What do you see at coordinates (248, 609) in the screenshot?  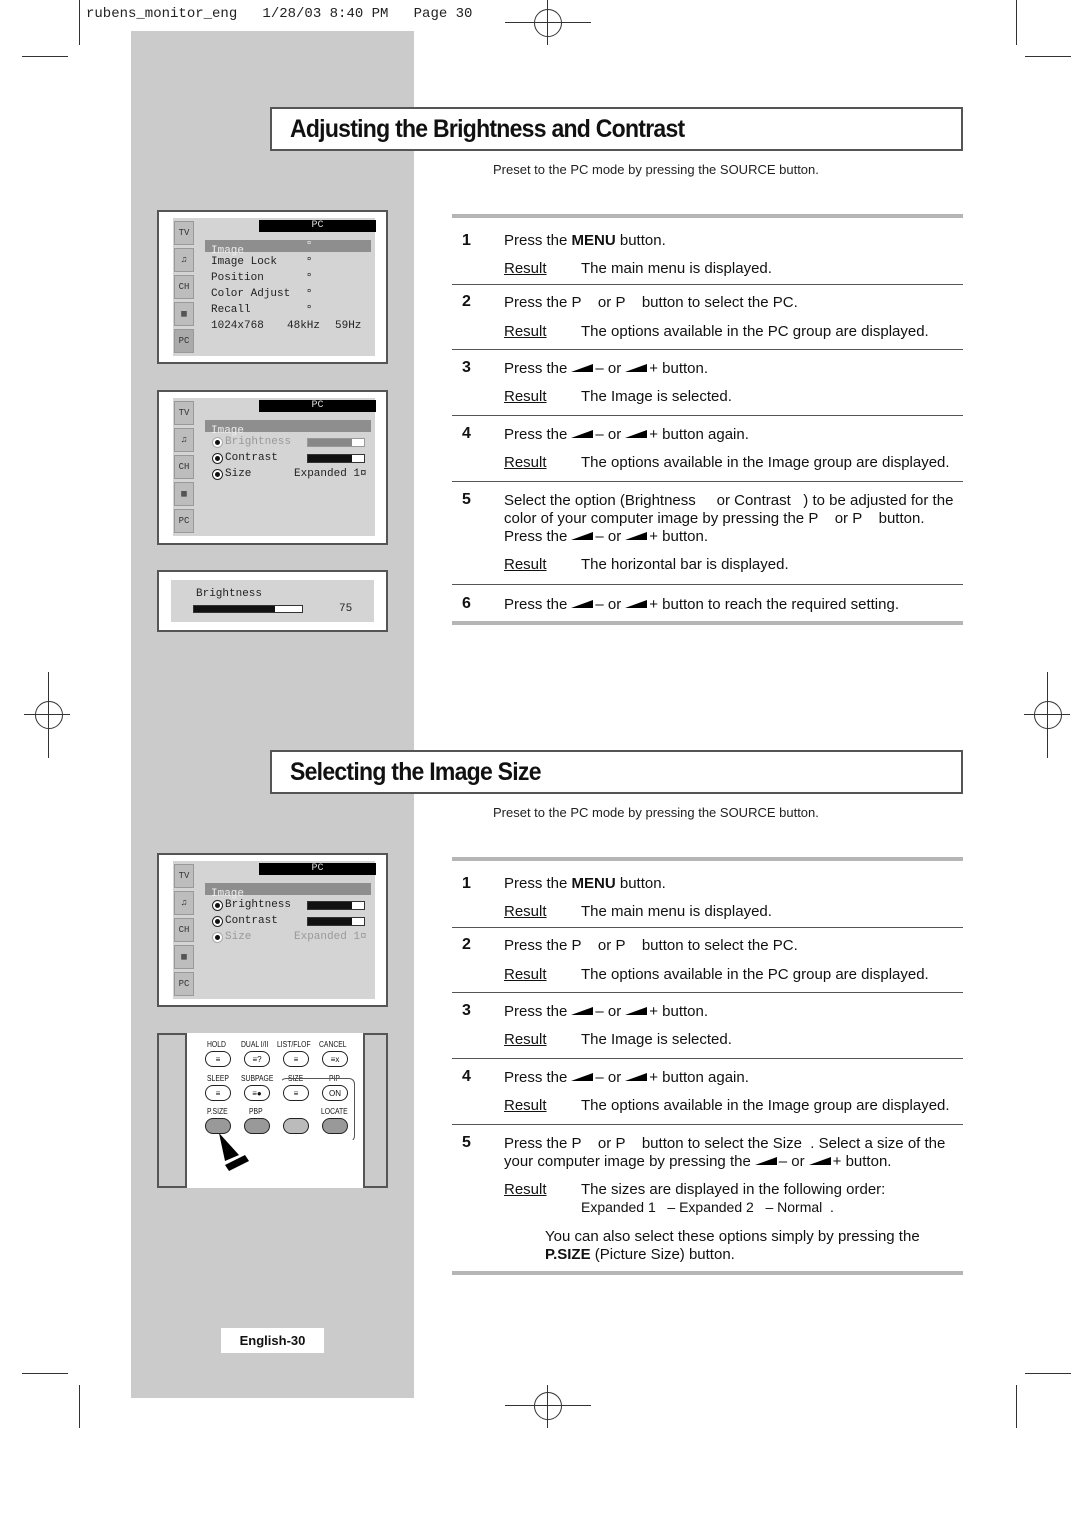 I see `brightness-slider` at bounding box center [248, 609].